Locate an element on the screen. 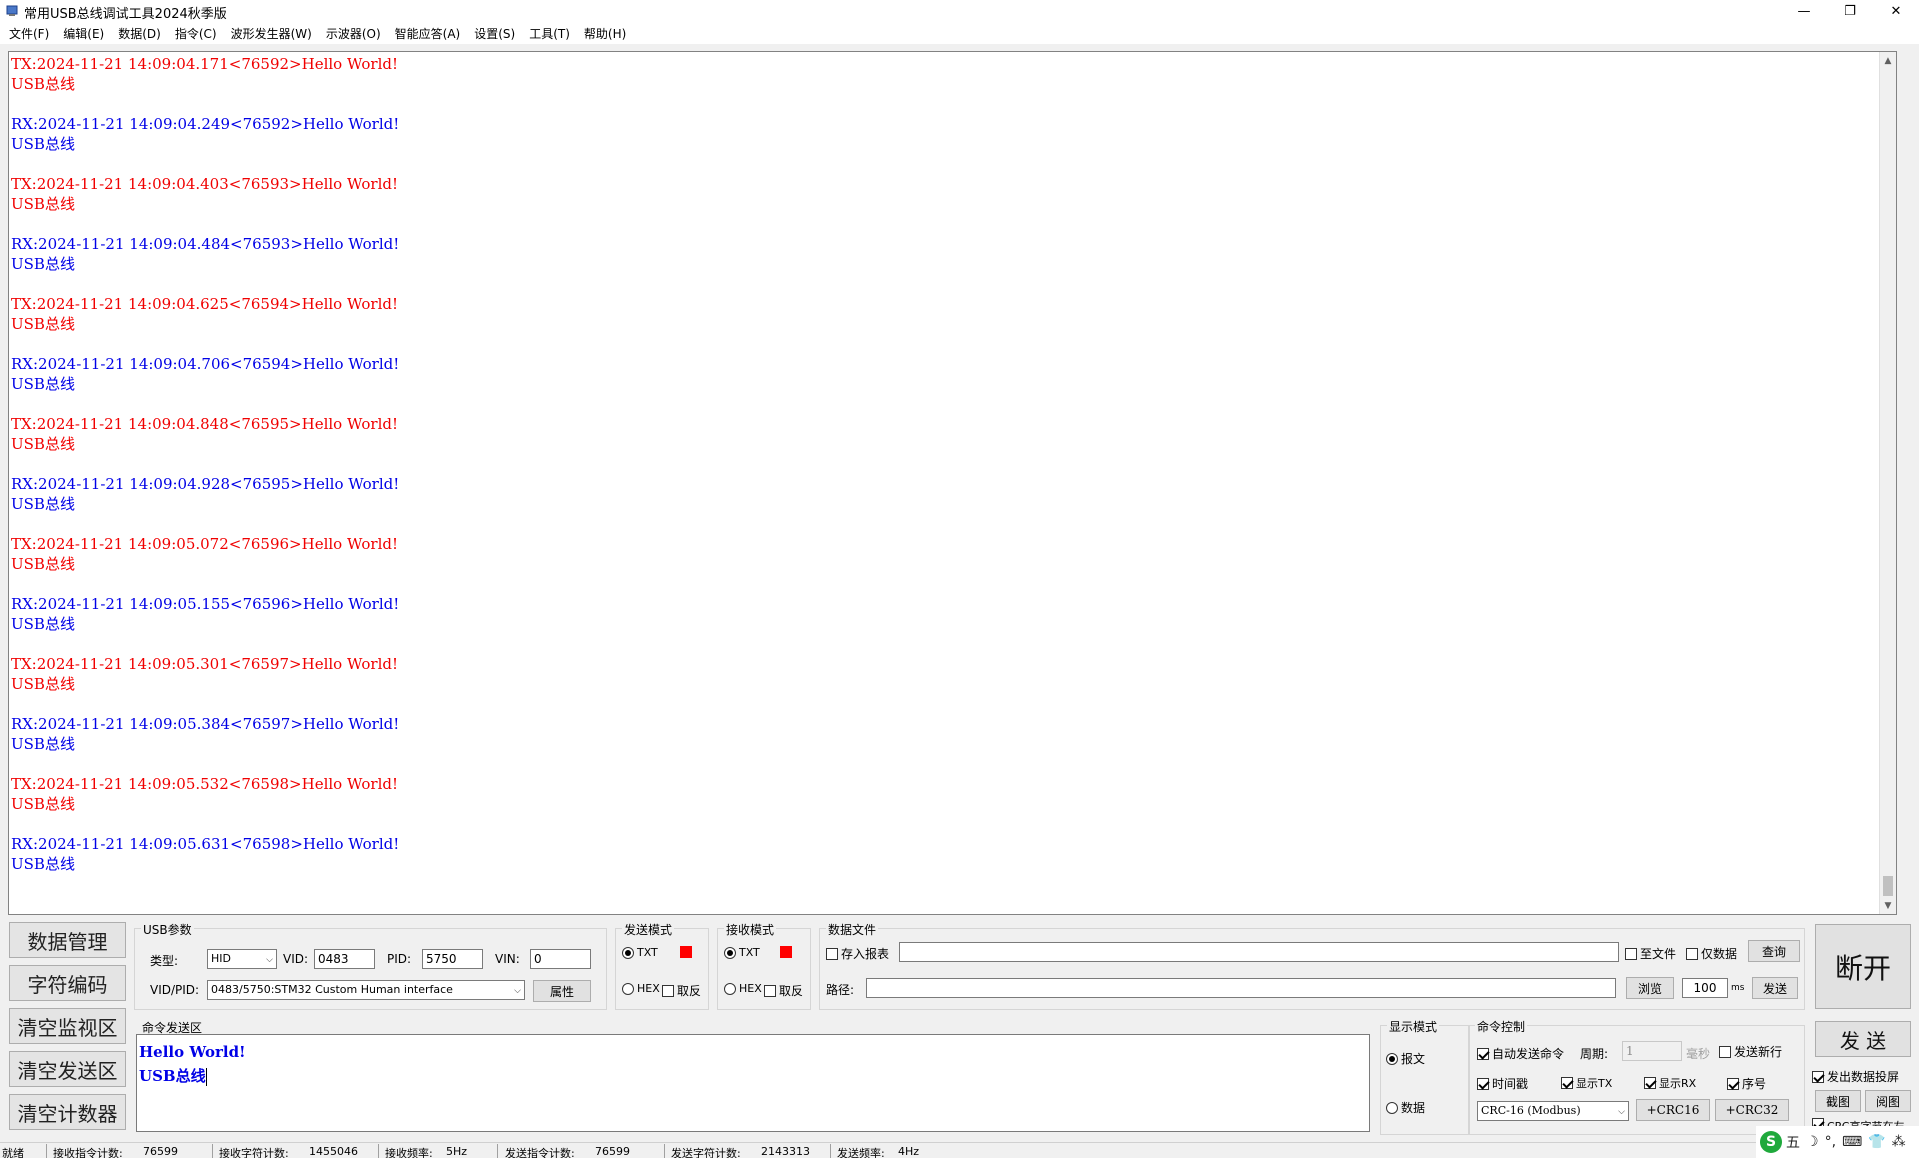 Image resolution: width=1919 pixels, height=1158 pixels. status-ready: 就绪 is located at coordinates (13, 1152).